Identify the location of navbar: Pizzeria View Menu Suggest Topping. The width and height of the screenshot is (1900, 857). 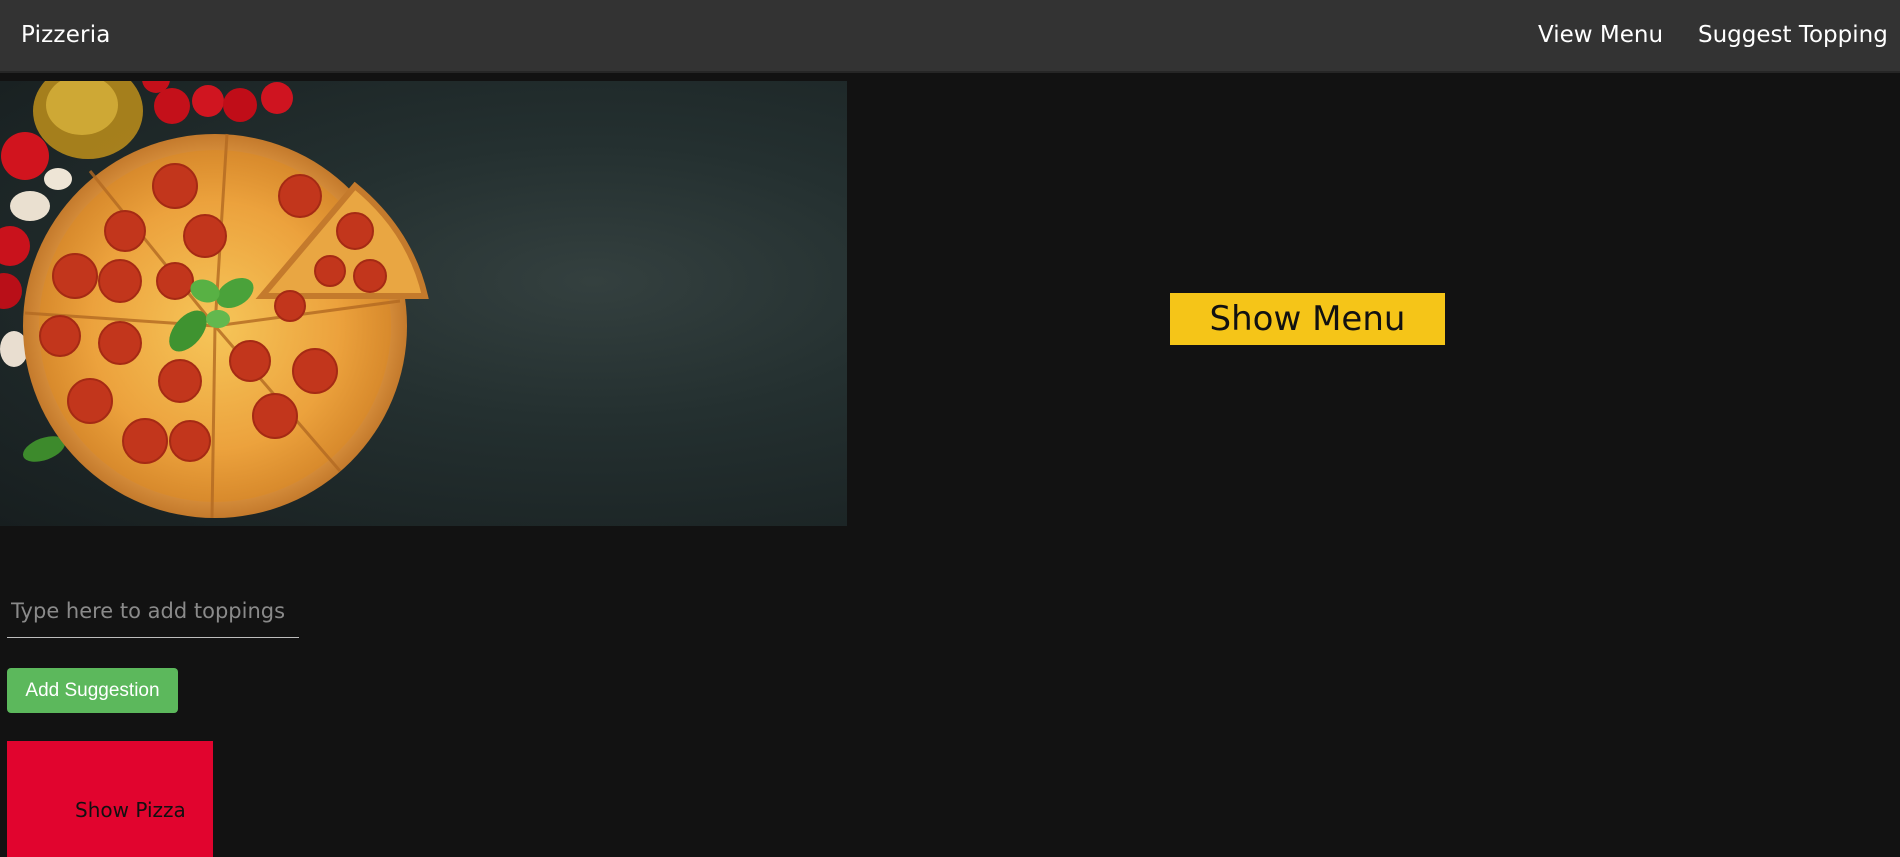
(950, 36).